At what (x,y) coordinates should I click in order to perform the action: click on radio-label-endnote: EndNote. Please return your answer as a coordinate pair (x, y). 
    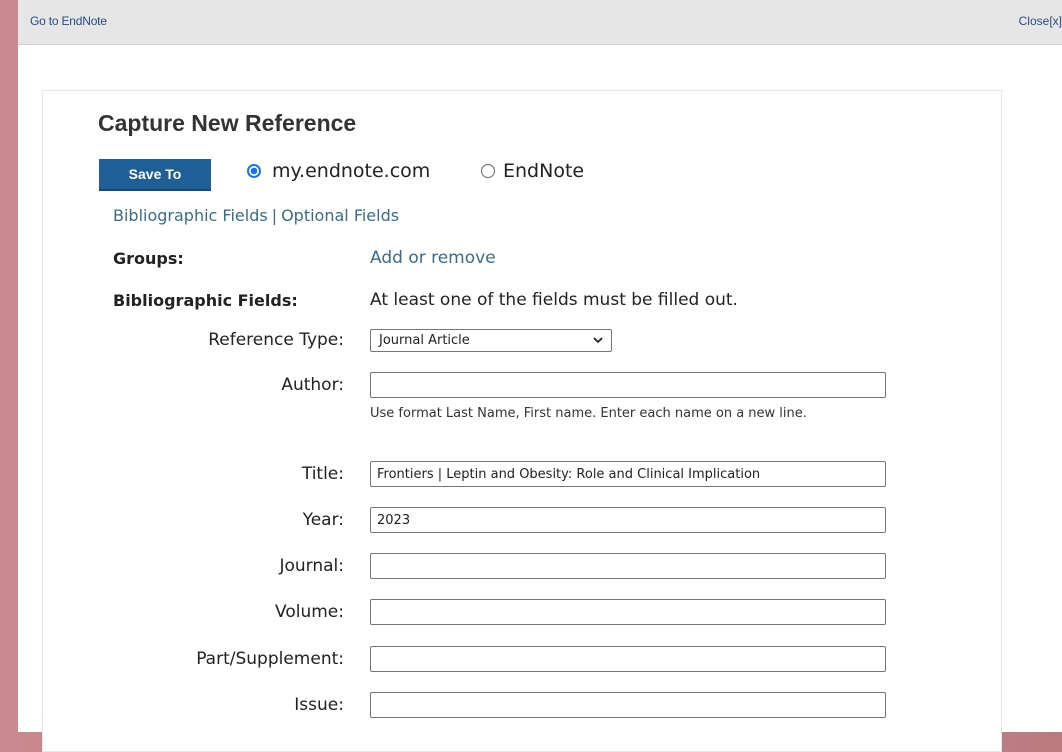
    Looking at the image, I should click on (543, 171).